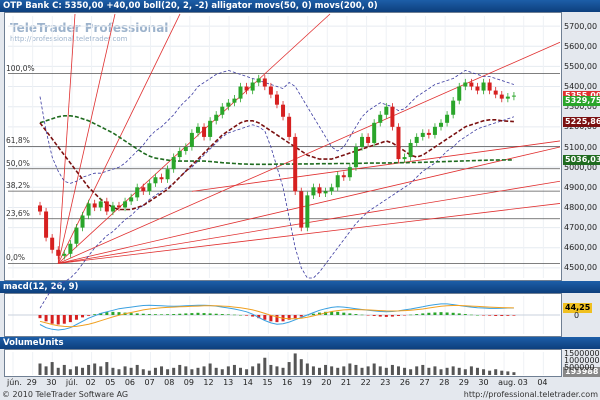 This screenshot has width=600, height=400. Describe the element at coordinates (531, 394) in the screenshot. I see `footer-url: http://professional.teletrader.com` at that location.